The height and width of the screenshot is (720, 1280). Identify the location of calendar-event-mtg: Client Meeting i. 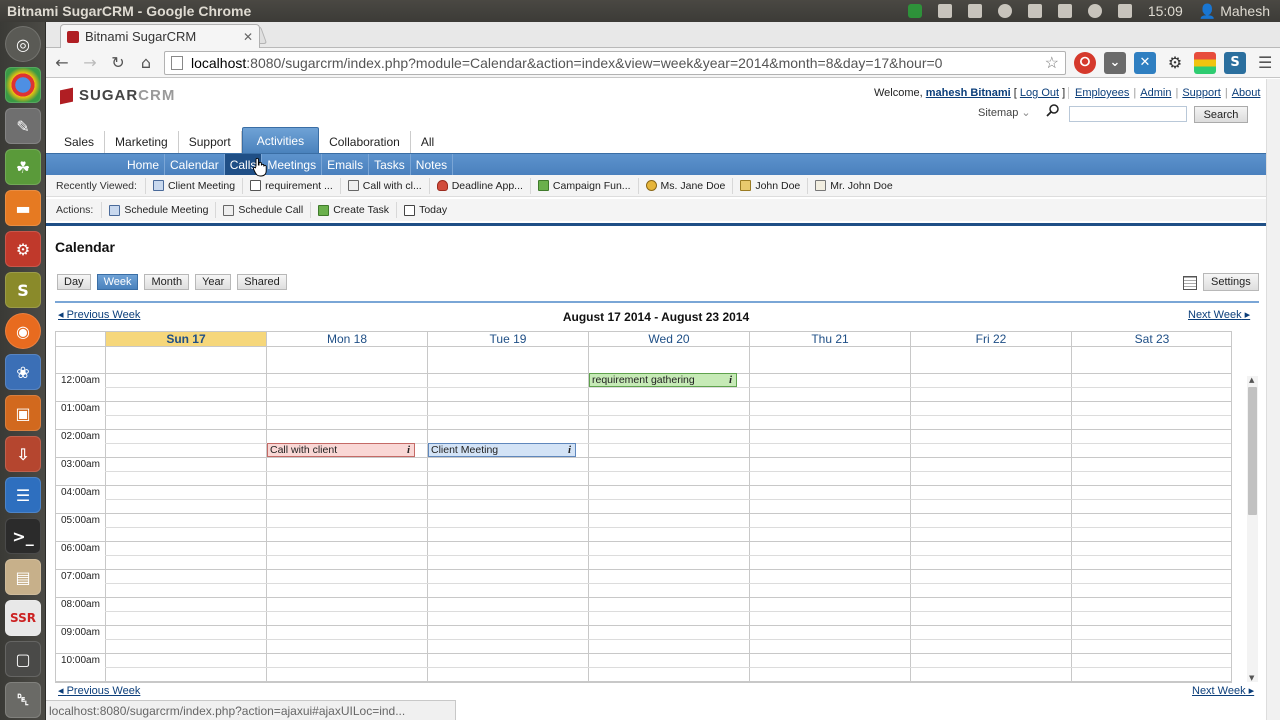
(502, 450).